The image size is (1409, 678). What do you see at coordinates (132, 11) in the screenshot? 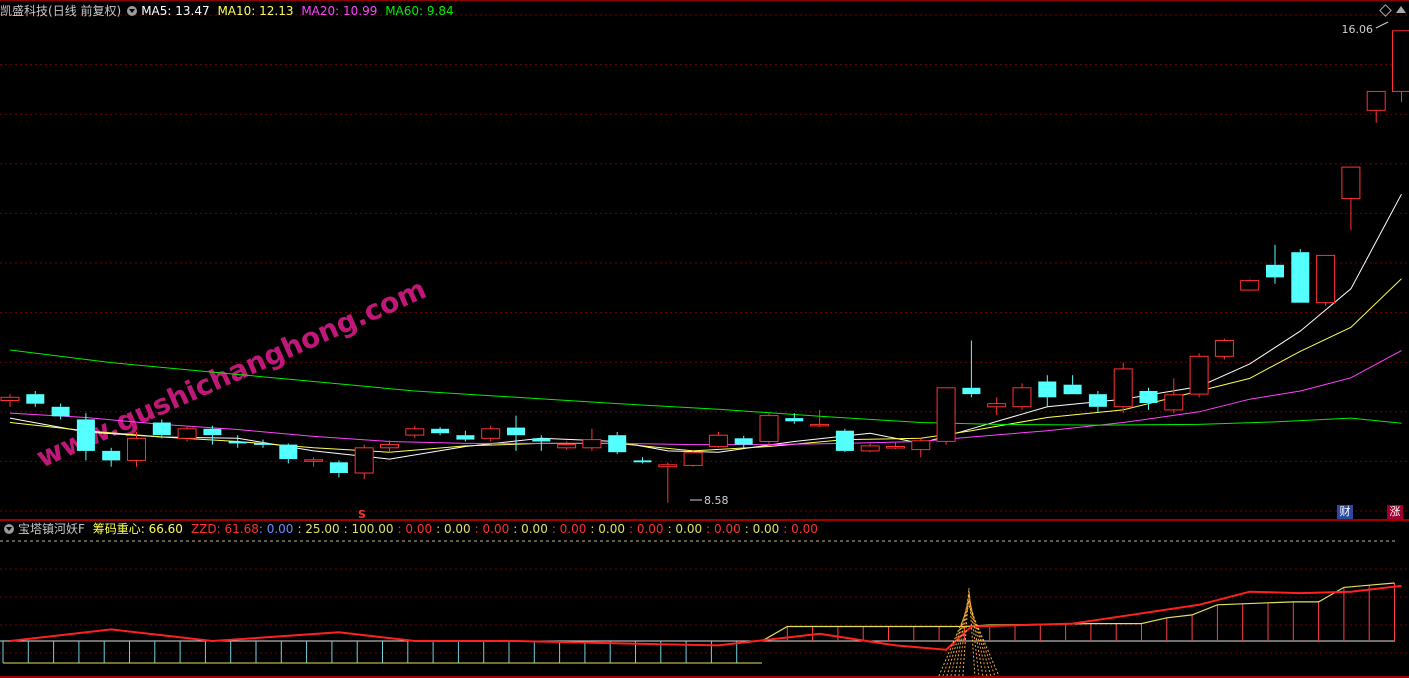
I see `dropdown-icon` at bounding box center [132, 11].